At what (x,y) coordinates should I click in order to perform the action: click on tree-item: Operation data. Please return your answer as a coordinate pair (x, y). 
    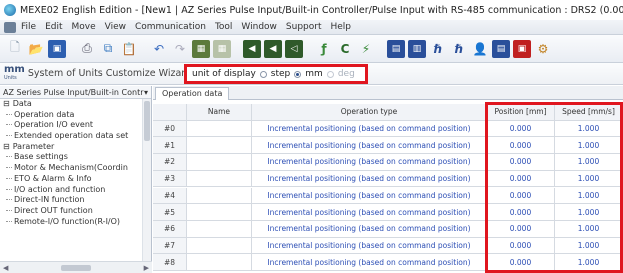
    Looking at the image, I should click on (75, 115).